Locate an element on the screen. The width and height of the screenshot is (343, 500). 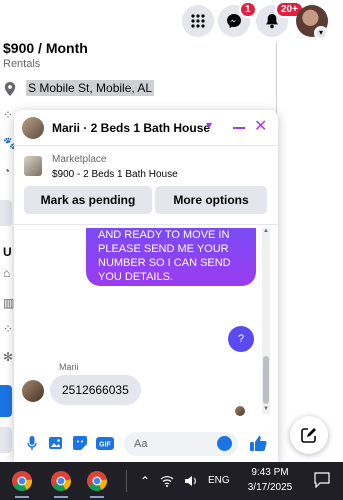
snowflake-icon: ✻ is located at coordinates (8, 357).